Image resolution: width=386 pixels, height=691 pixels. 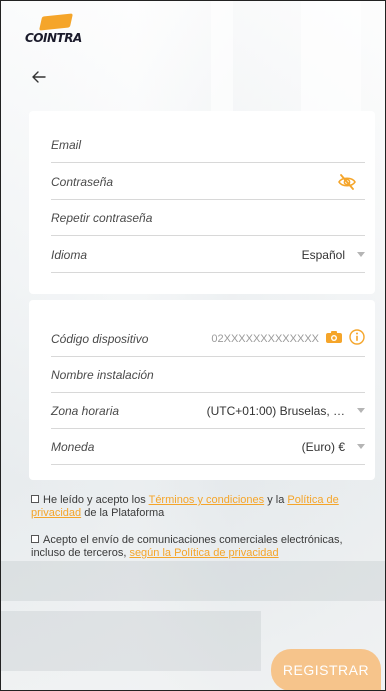 What do you see at coordinates (69, 254) in the screenshot?
I see `language-label: Idioma` at bounding box center [69, 254].